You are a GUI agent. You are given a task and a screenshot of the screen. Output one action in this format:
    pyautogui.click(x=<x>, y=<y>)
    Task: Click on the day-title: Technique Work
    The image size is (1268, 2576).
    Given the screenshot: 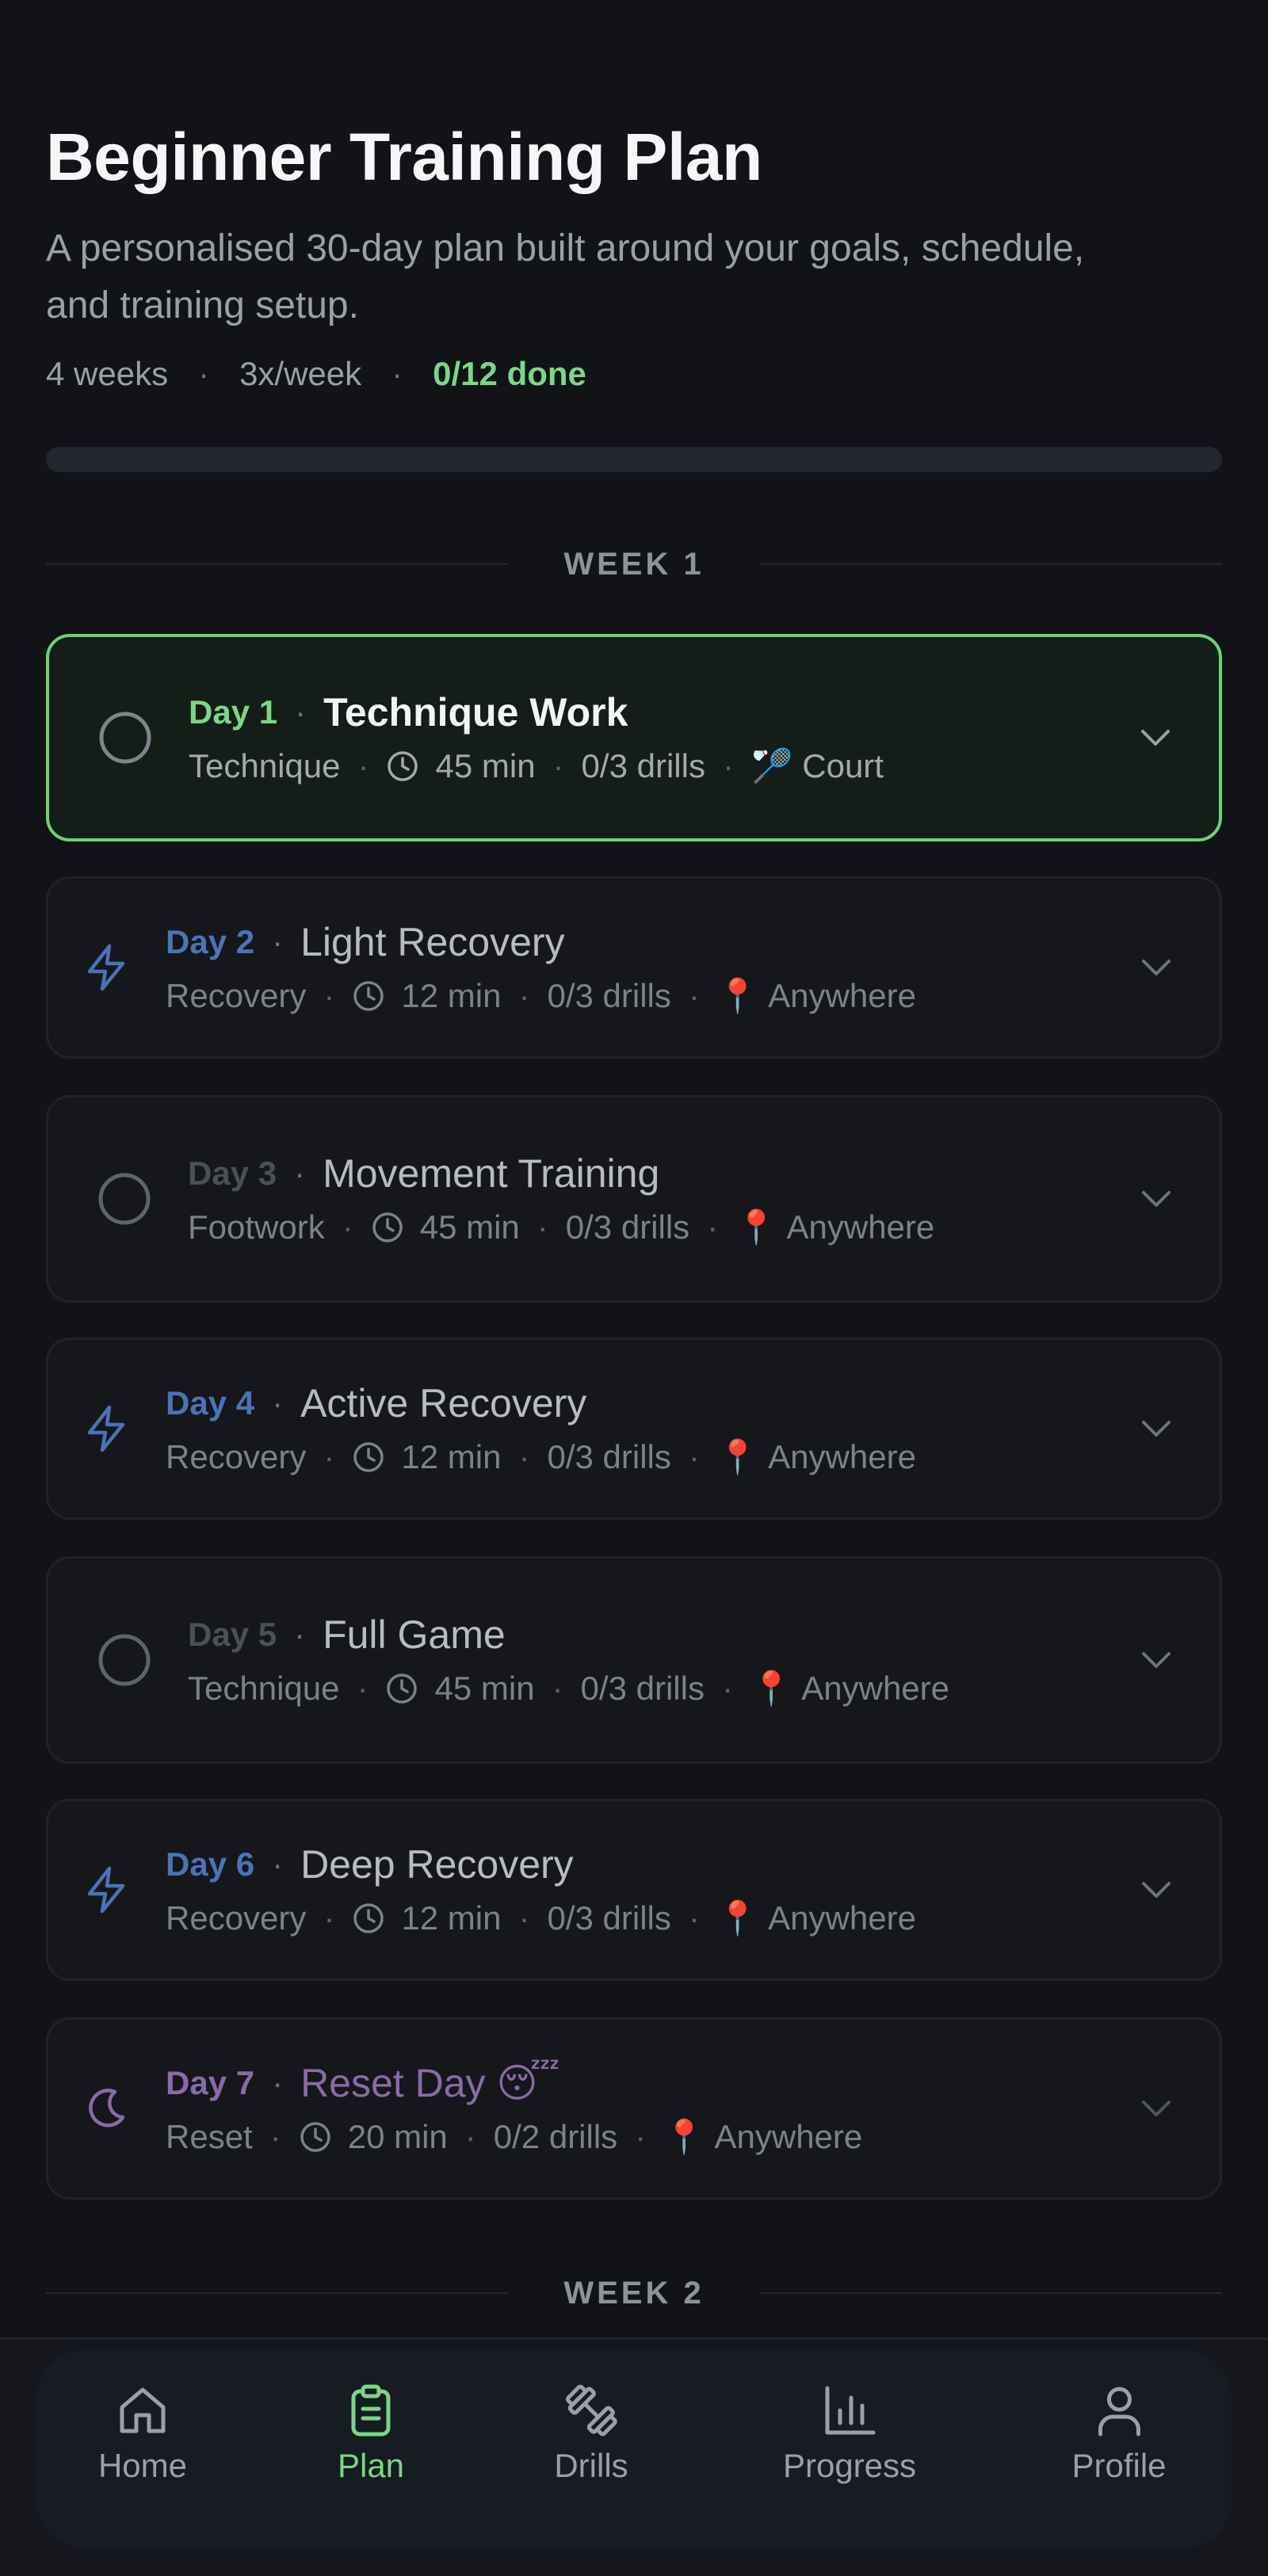 What is the action you would take?
    pyautogui.click(x=475, y=712)
    